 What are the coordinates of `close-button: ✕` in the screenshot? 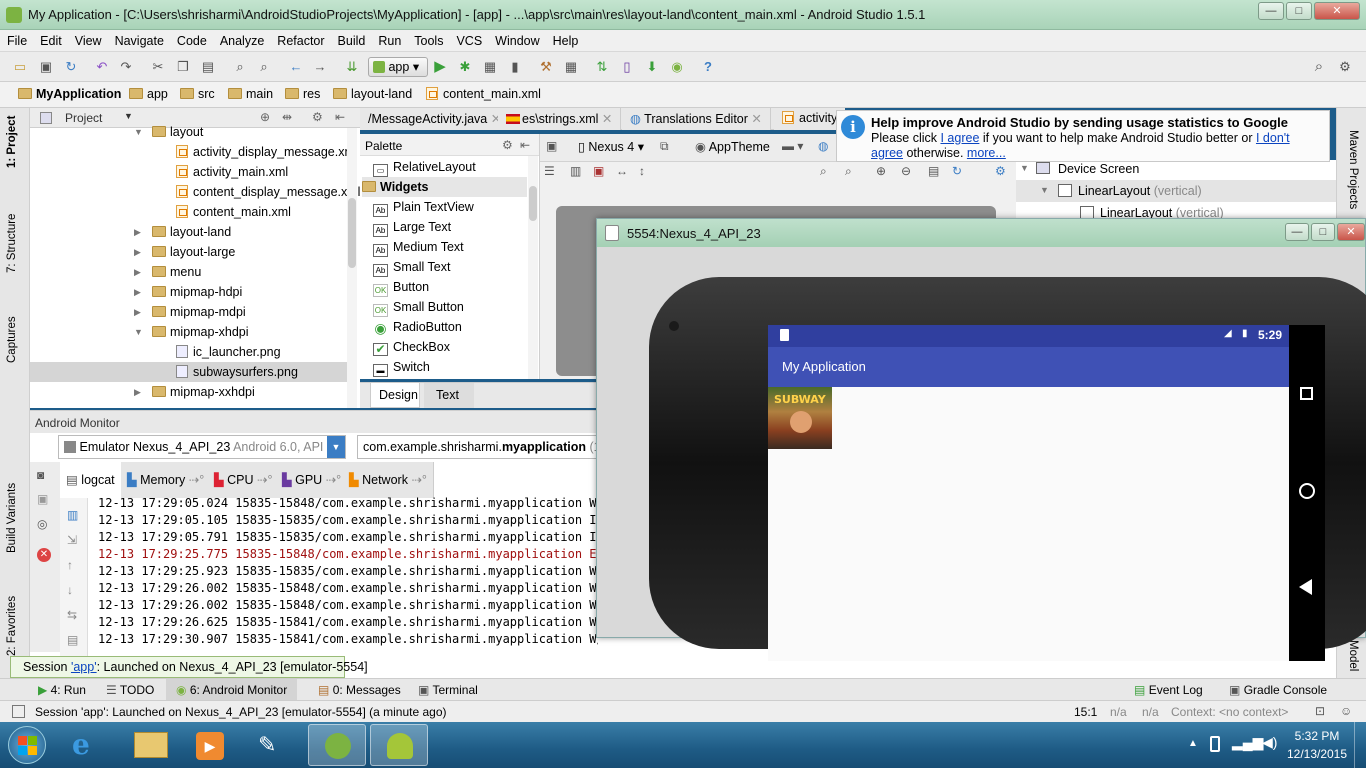 It's located at (1337, 11).